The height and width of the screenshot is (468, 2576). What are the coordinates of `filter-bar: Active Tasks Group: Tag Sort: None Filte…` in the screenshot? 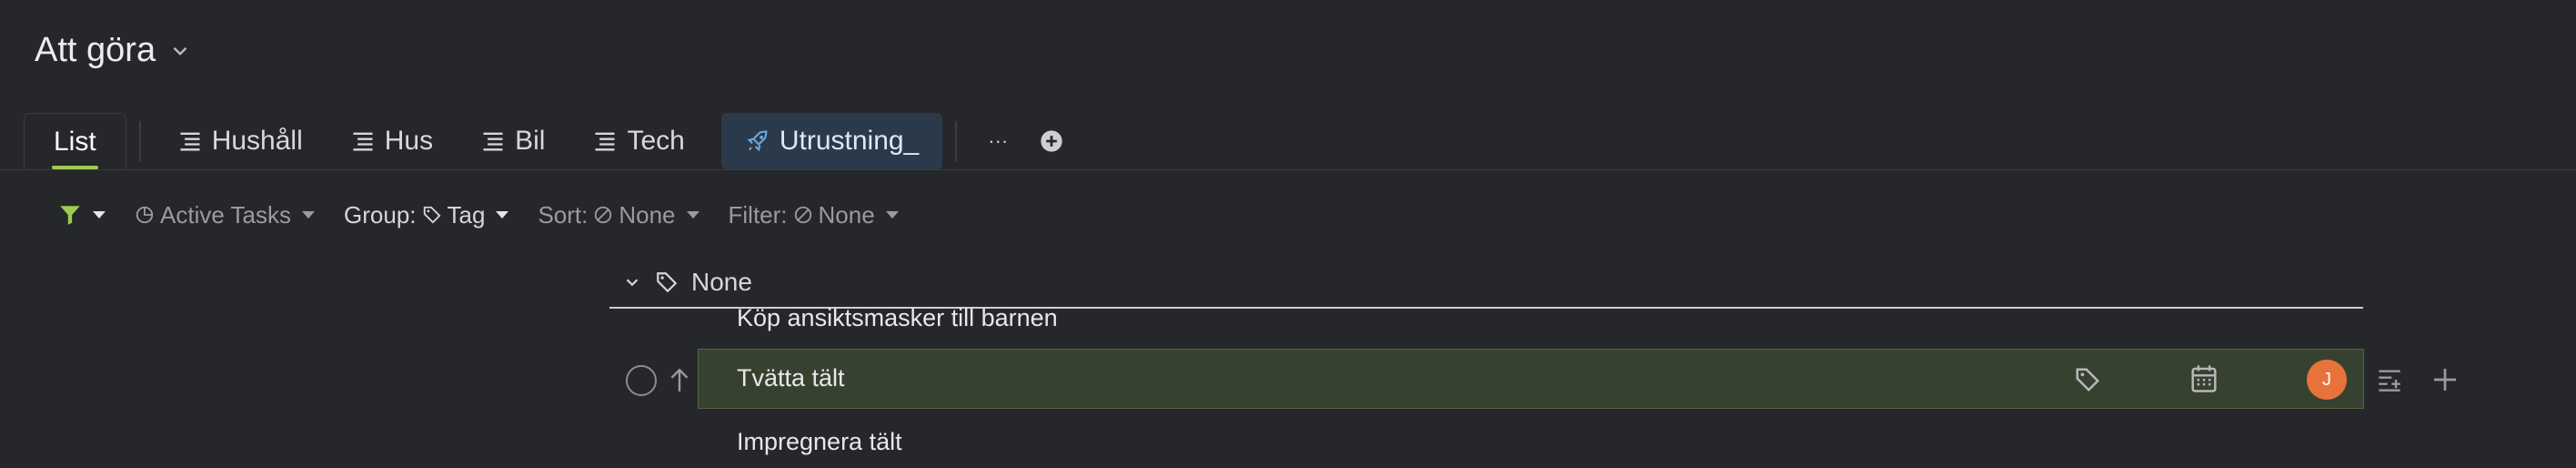 It's located at (478, 215).